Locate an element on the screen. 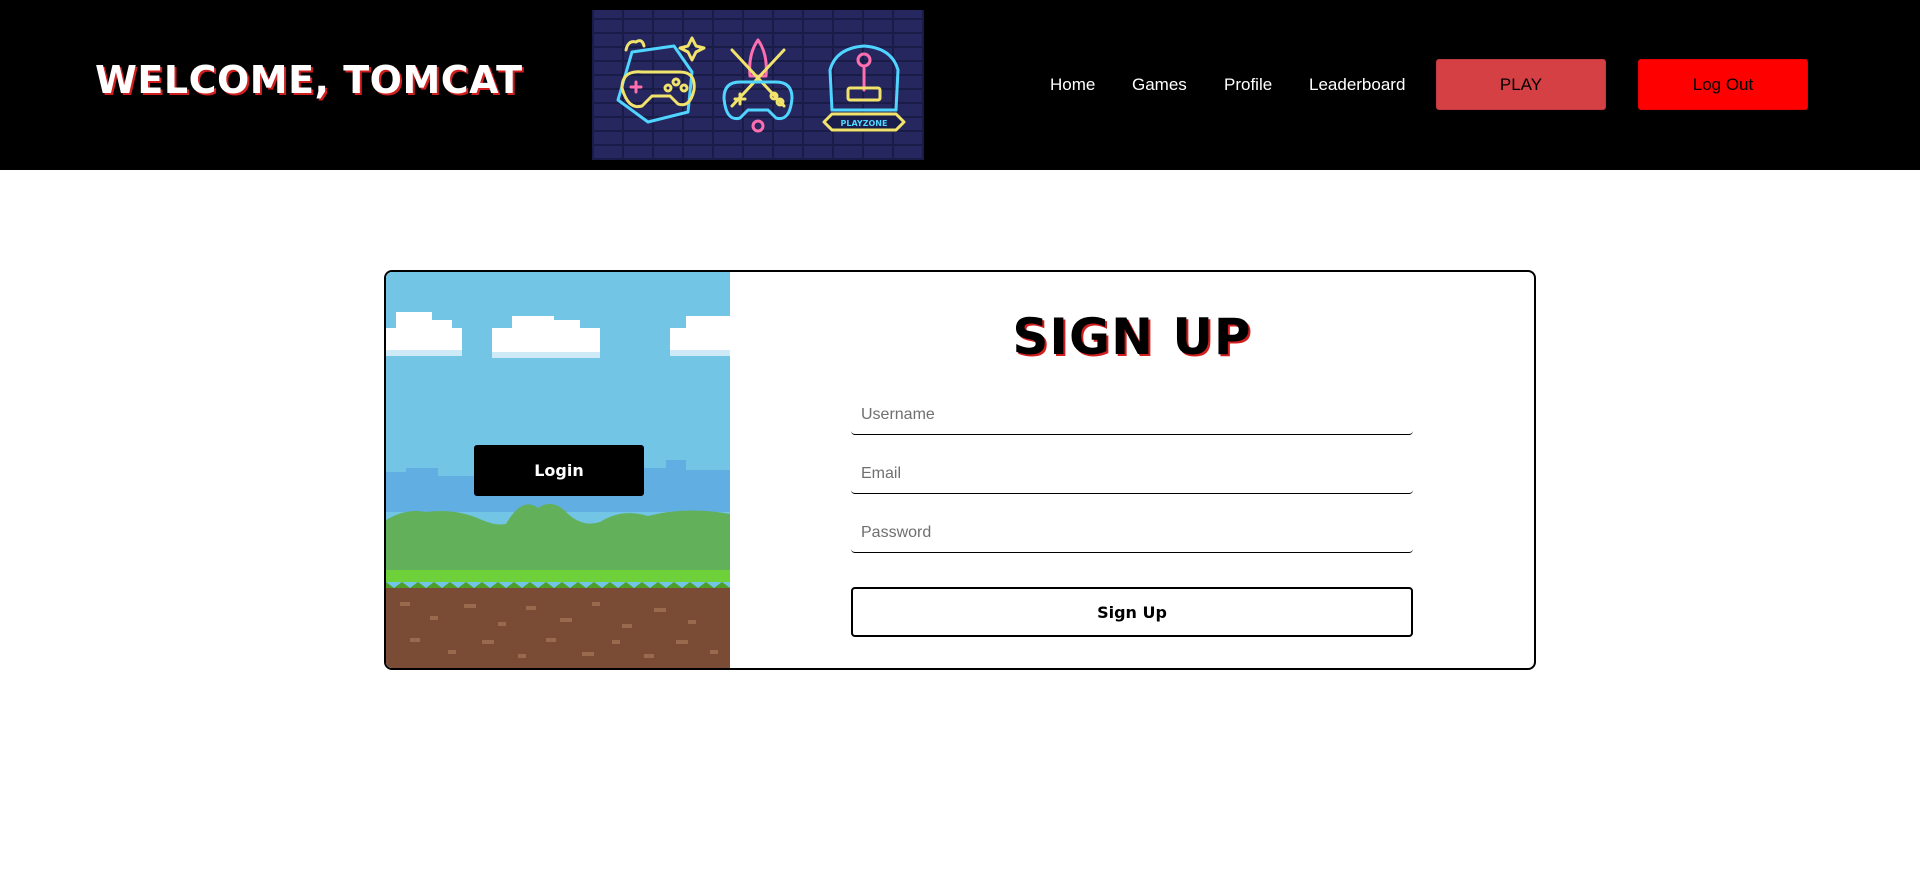 The image size is (1920, 872). nav-leaderboard: Leaderboard is located at coordinates (1357, 85).